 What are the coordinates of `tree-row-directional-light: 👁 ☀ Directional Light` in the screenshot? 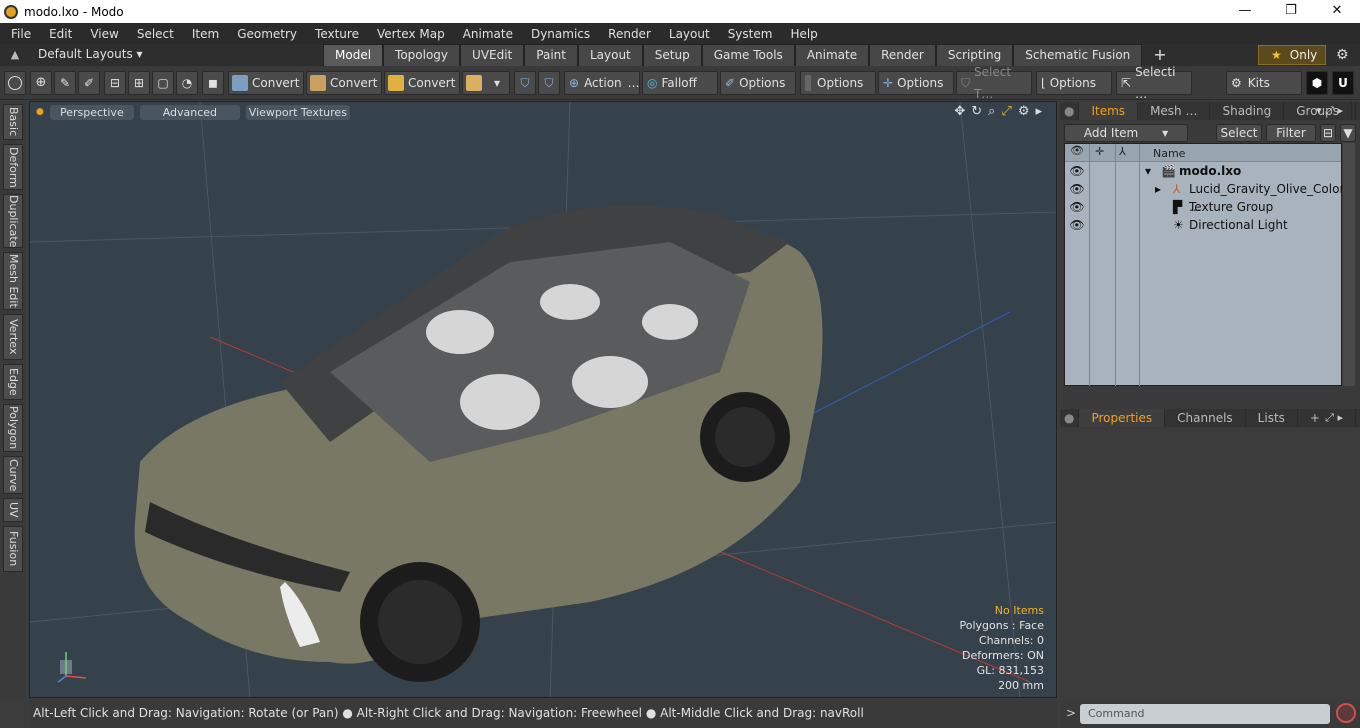 It's located at (1203, 225).